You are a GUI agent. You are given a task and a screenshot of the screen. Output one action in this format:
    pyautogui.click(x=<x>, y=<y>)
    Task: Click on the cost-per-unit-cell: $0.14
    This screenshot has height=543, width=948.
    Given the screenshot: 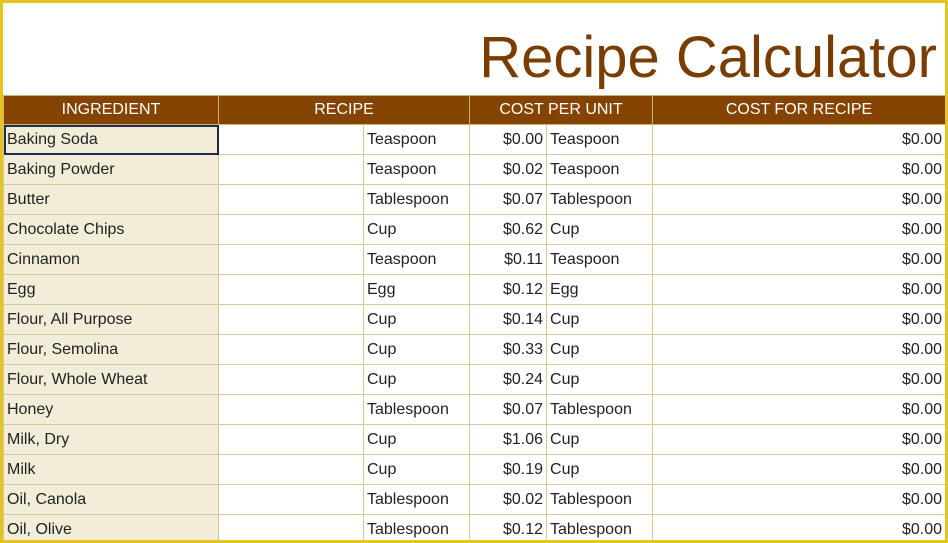 What is the action you would take?
    pyautogui.click(x=508, y=319)
    